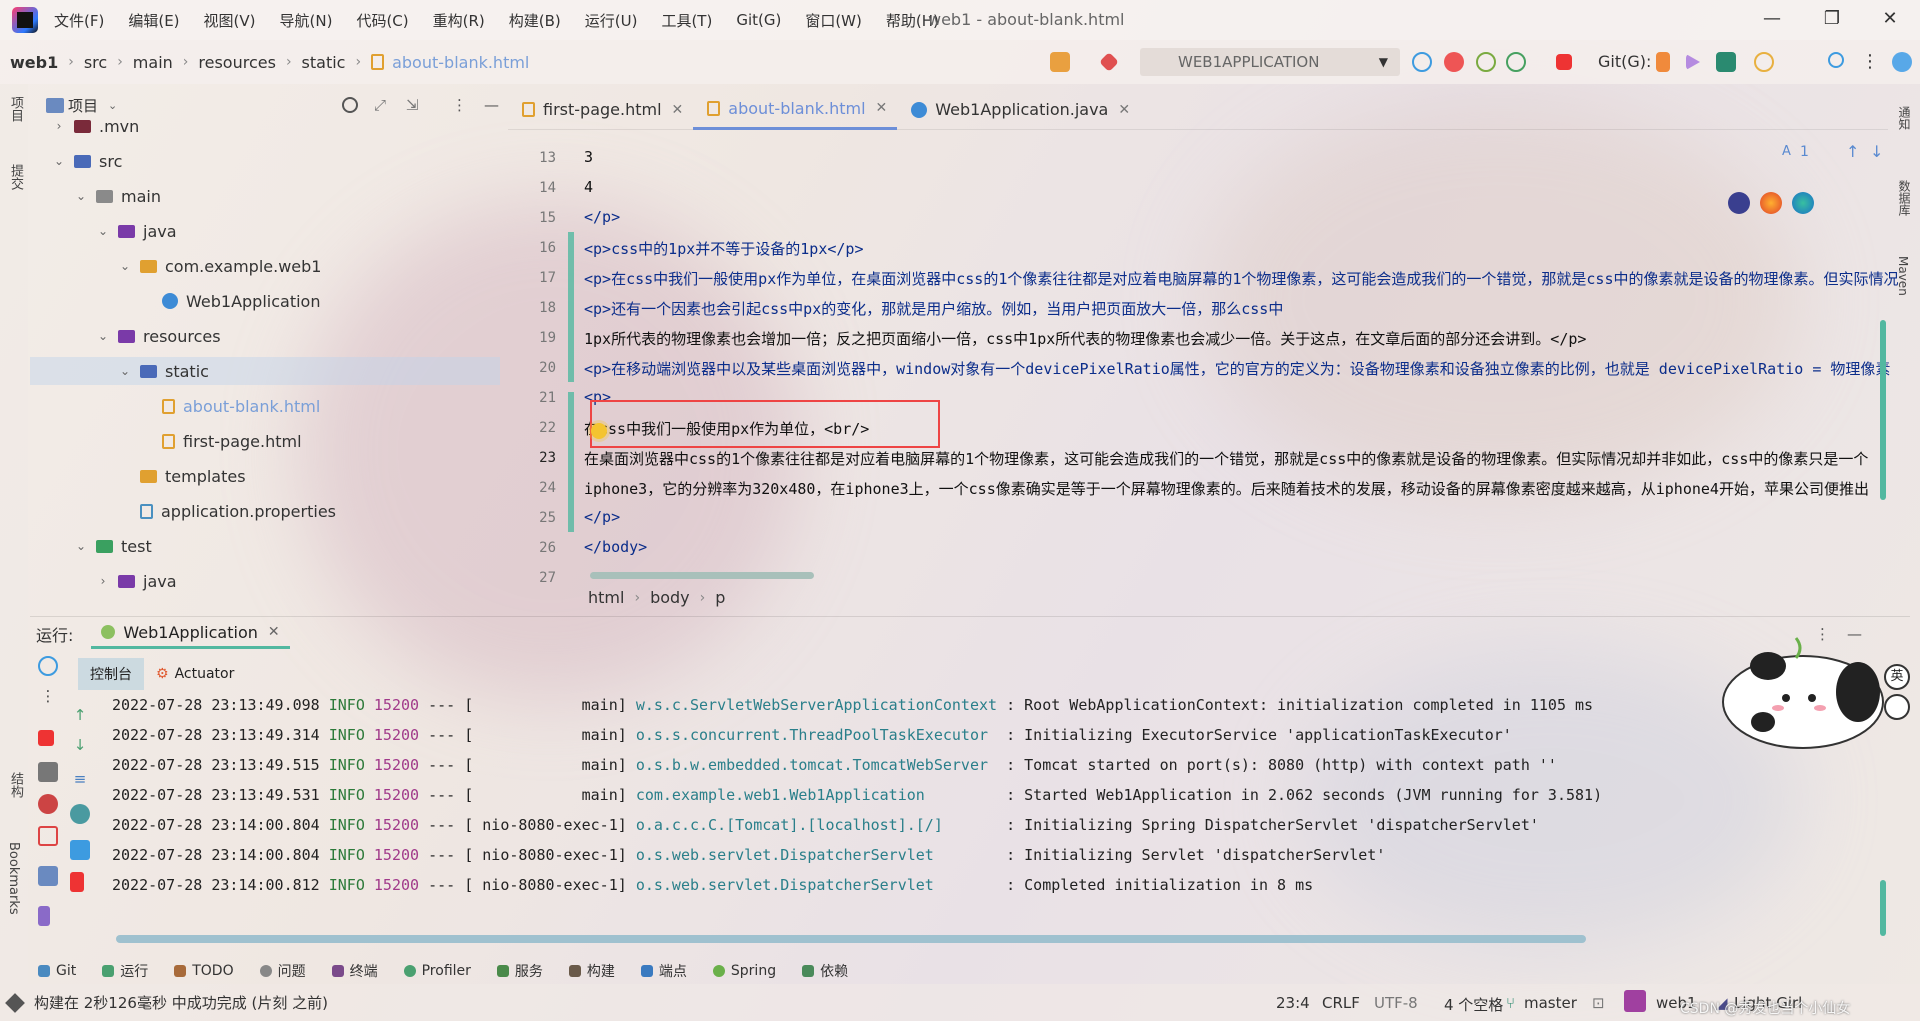 This screenshot has height=1021, width=1920. Describe the element at coordinates (382, 20) in the screenshot. I see `menu-code: 代码(C)` at that location.